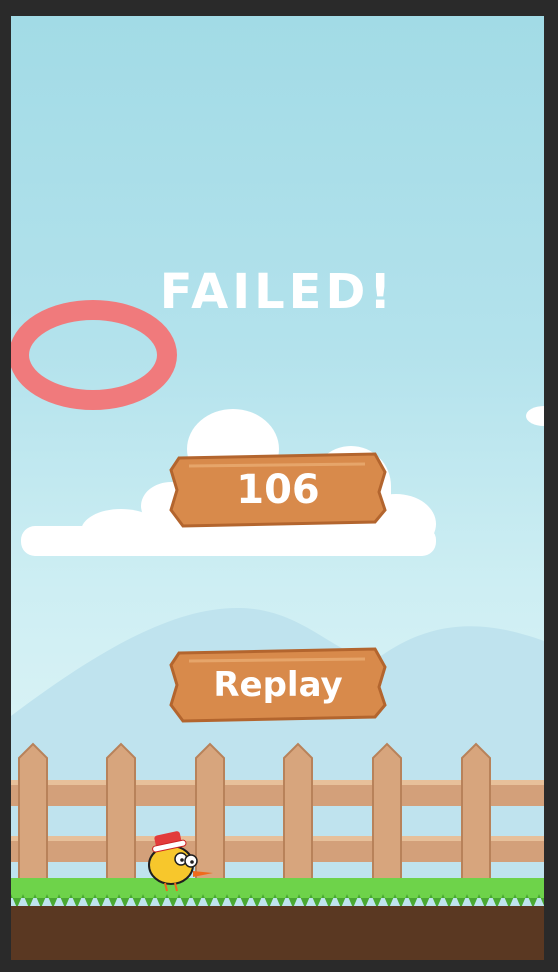  What do you see at coordinates (94, 355) in the screenshot?
I see `target-ring-icon` at bounding box center [94, 355].